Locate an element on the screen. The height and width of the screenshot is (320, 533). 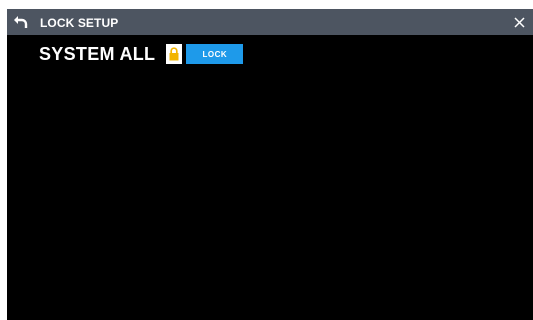
back-arrow-icon is located at coordinates (20, 22).